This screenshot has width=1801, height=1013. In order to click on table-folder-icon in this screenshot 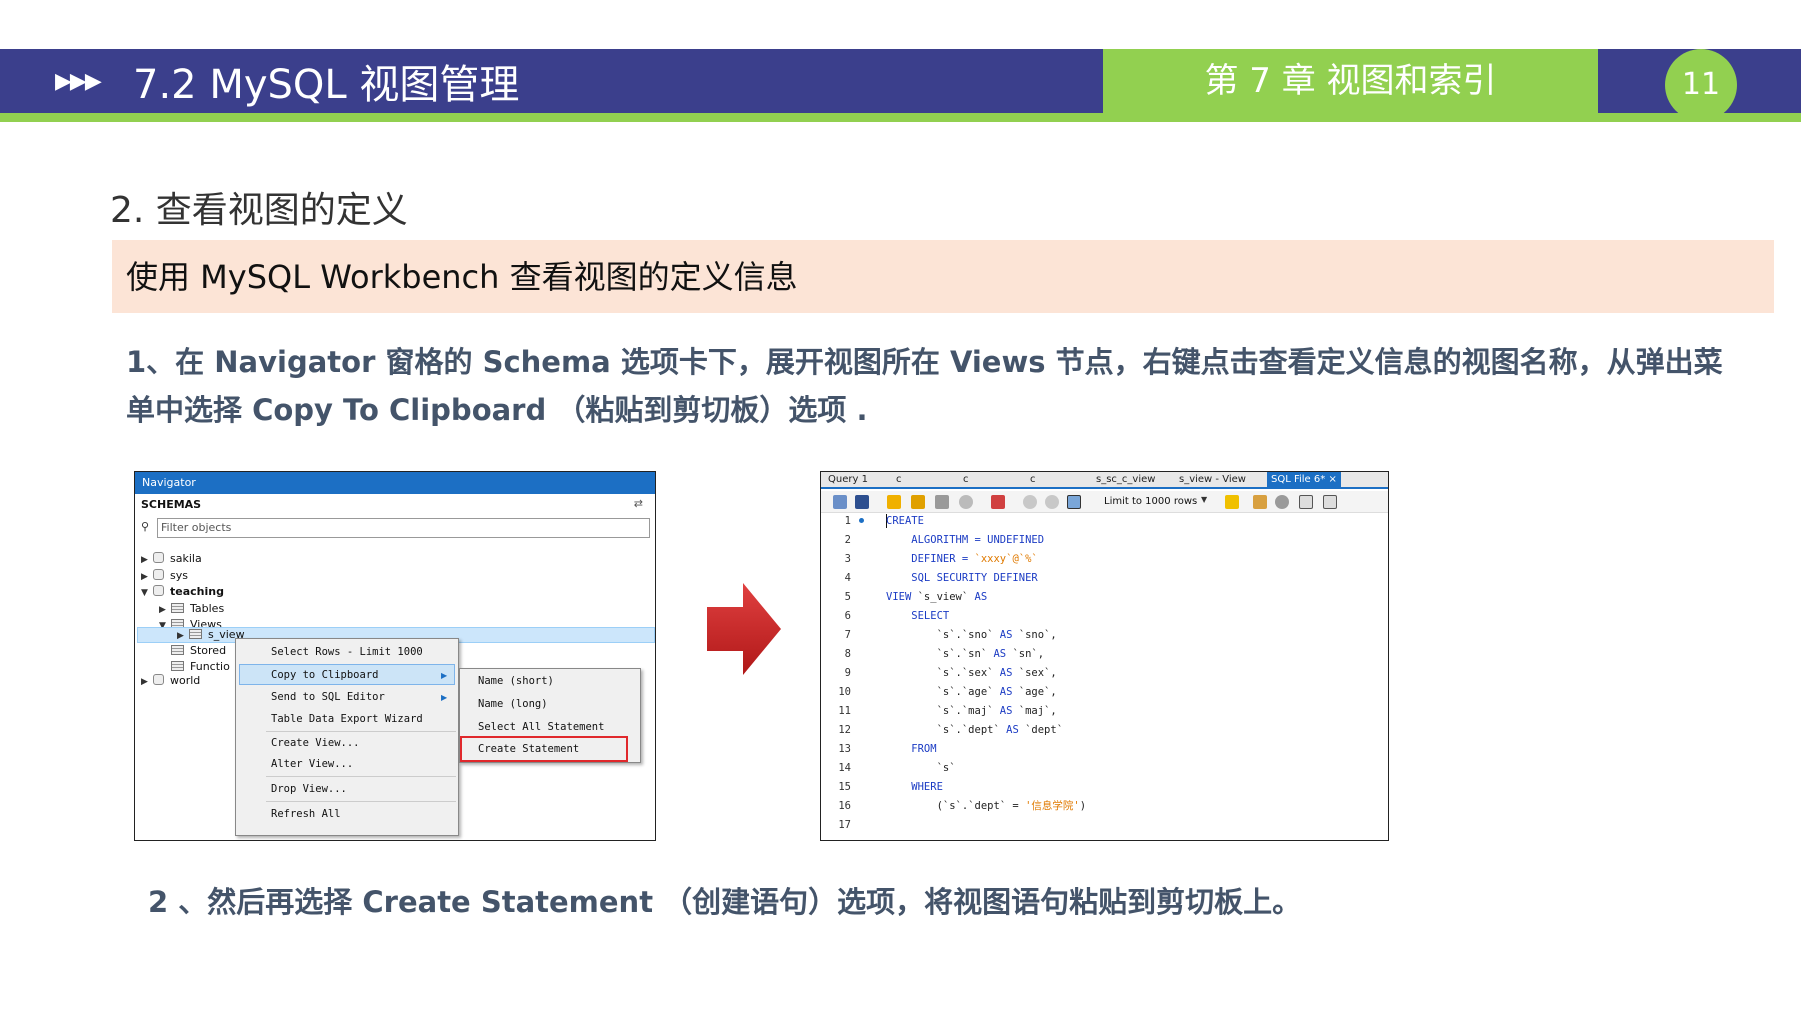, I will do `click(177, 608)`.